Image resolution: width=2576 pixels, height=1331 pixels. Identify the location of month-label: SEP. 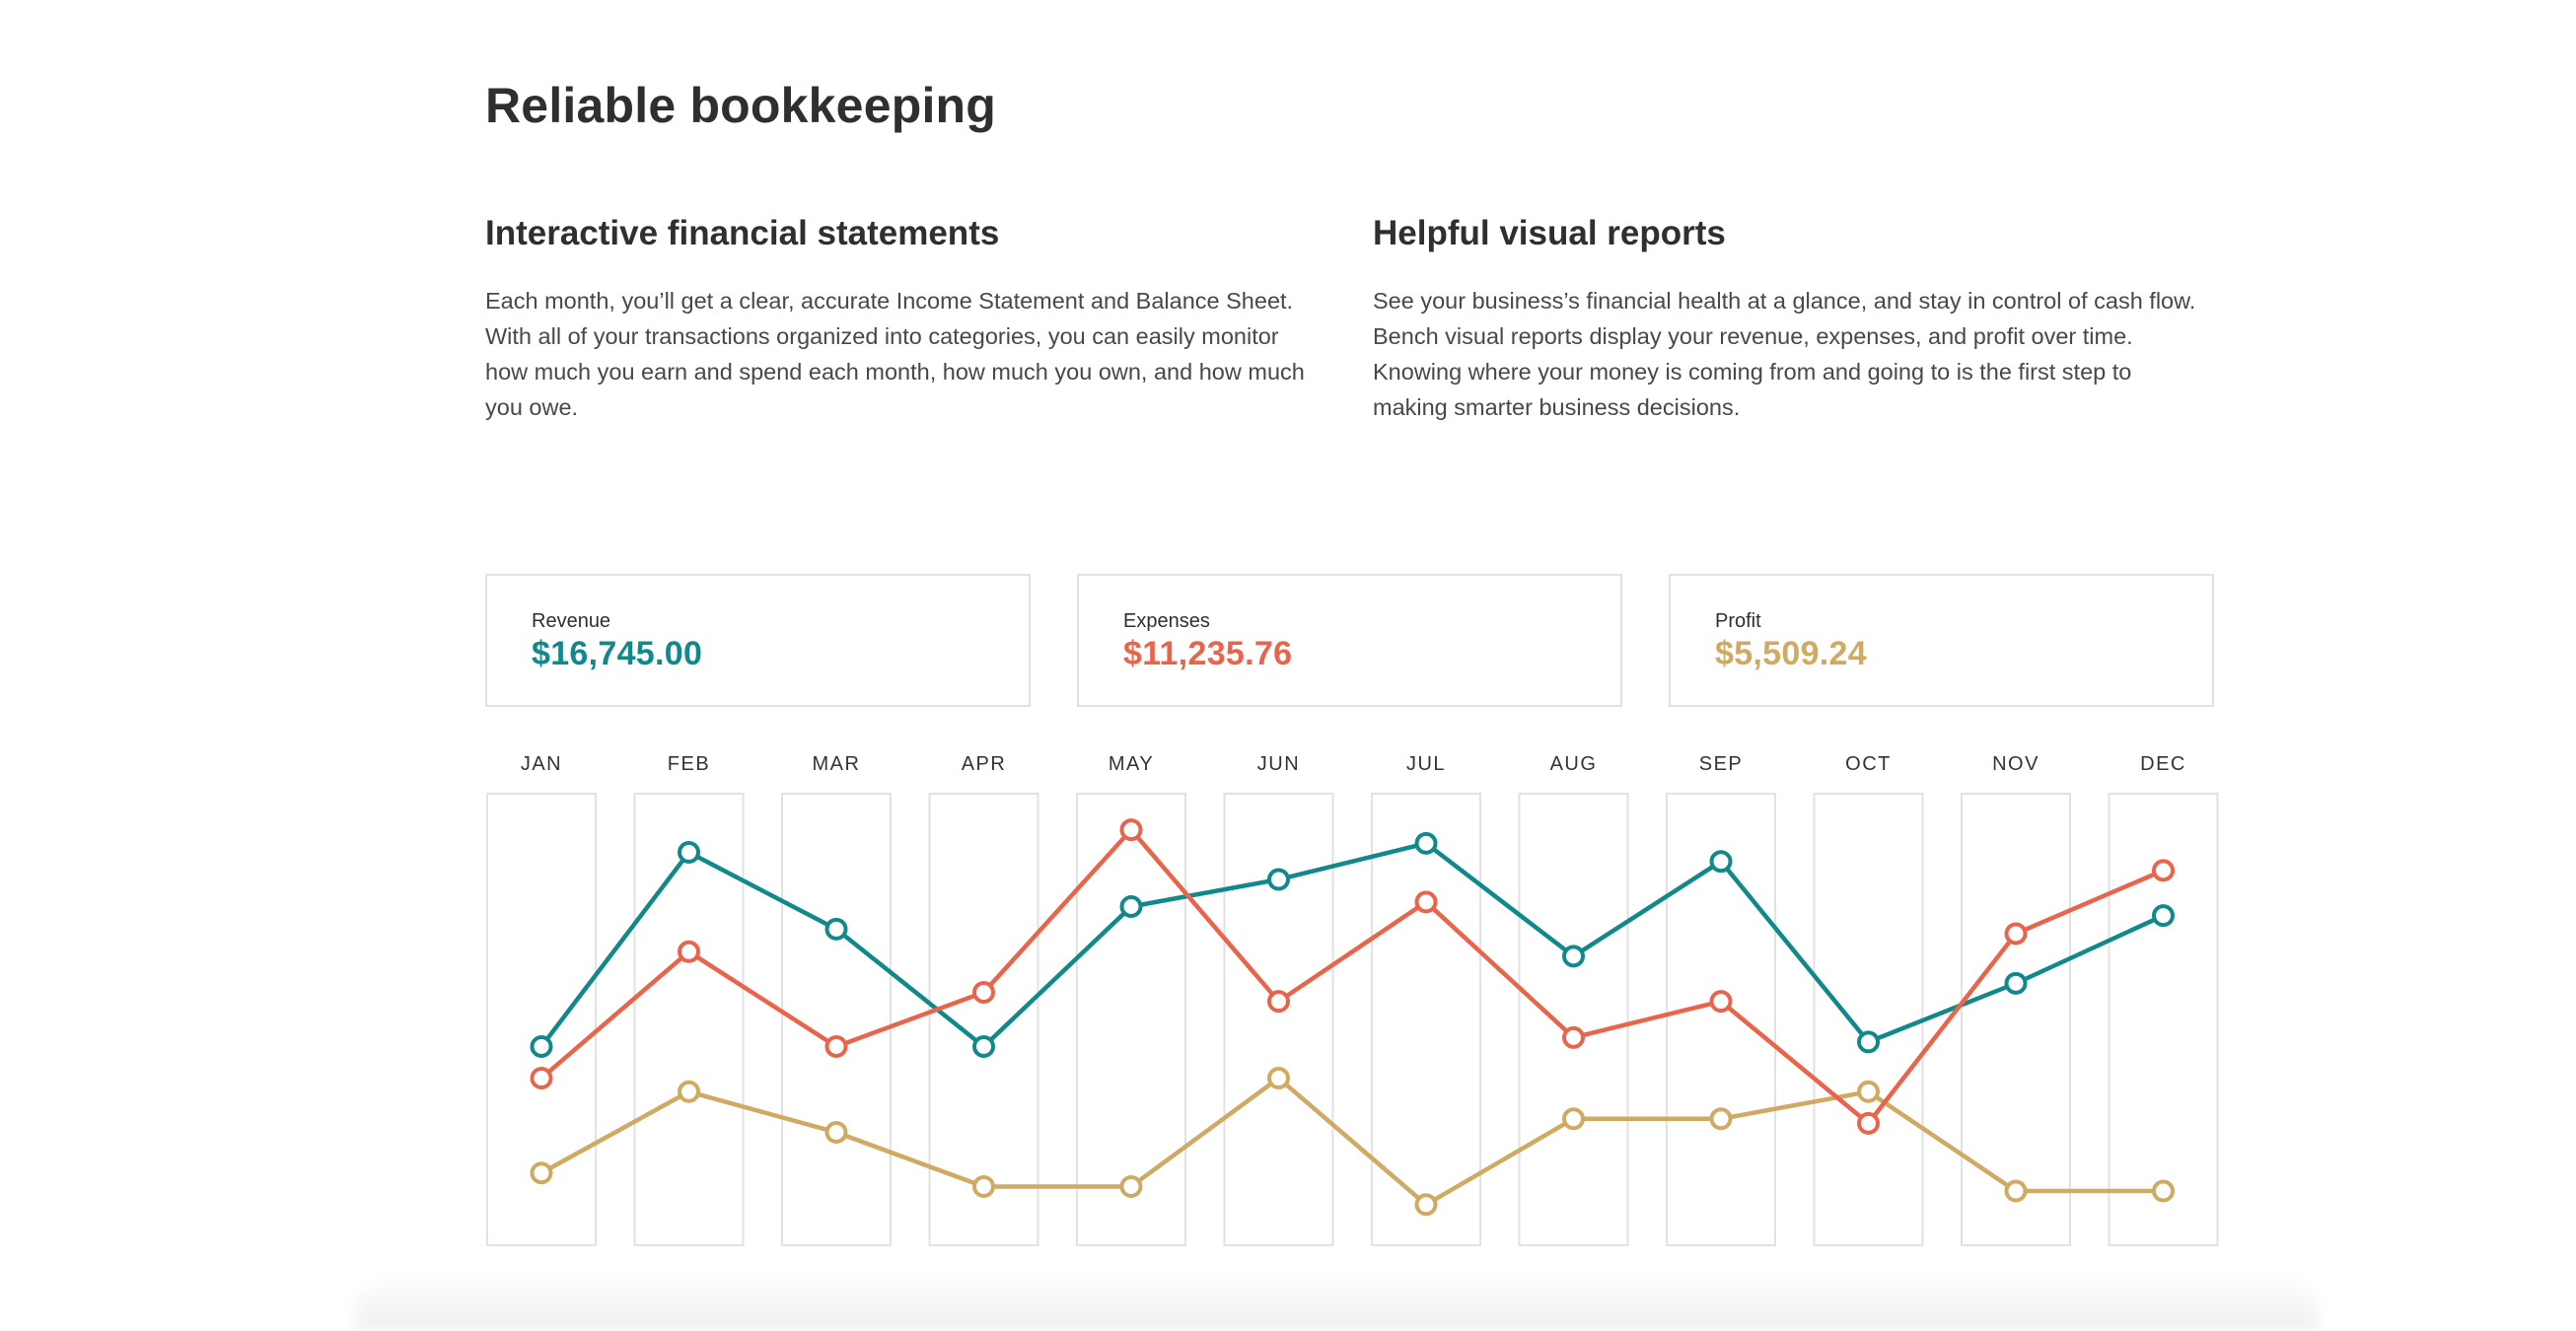
(1722, 764).